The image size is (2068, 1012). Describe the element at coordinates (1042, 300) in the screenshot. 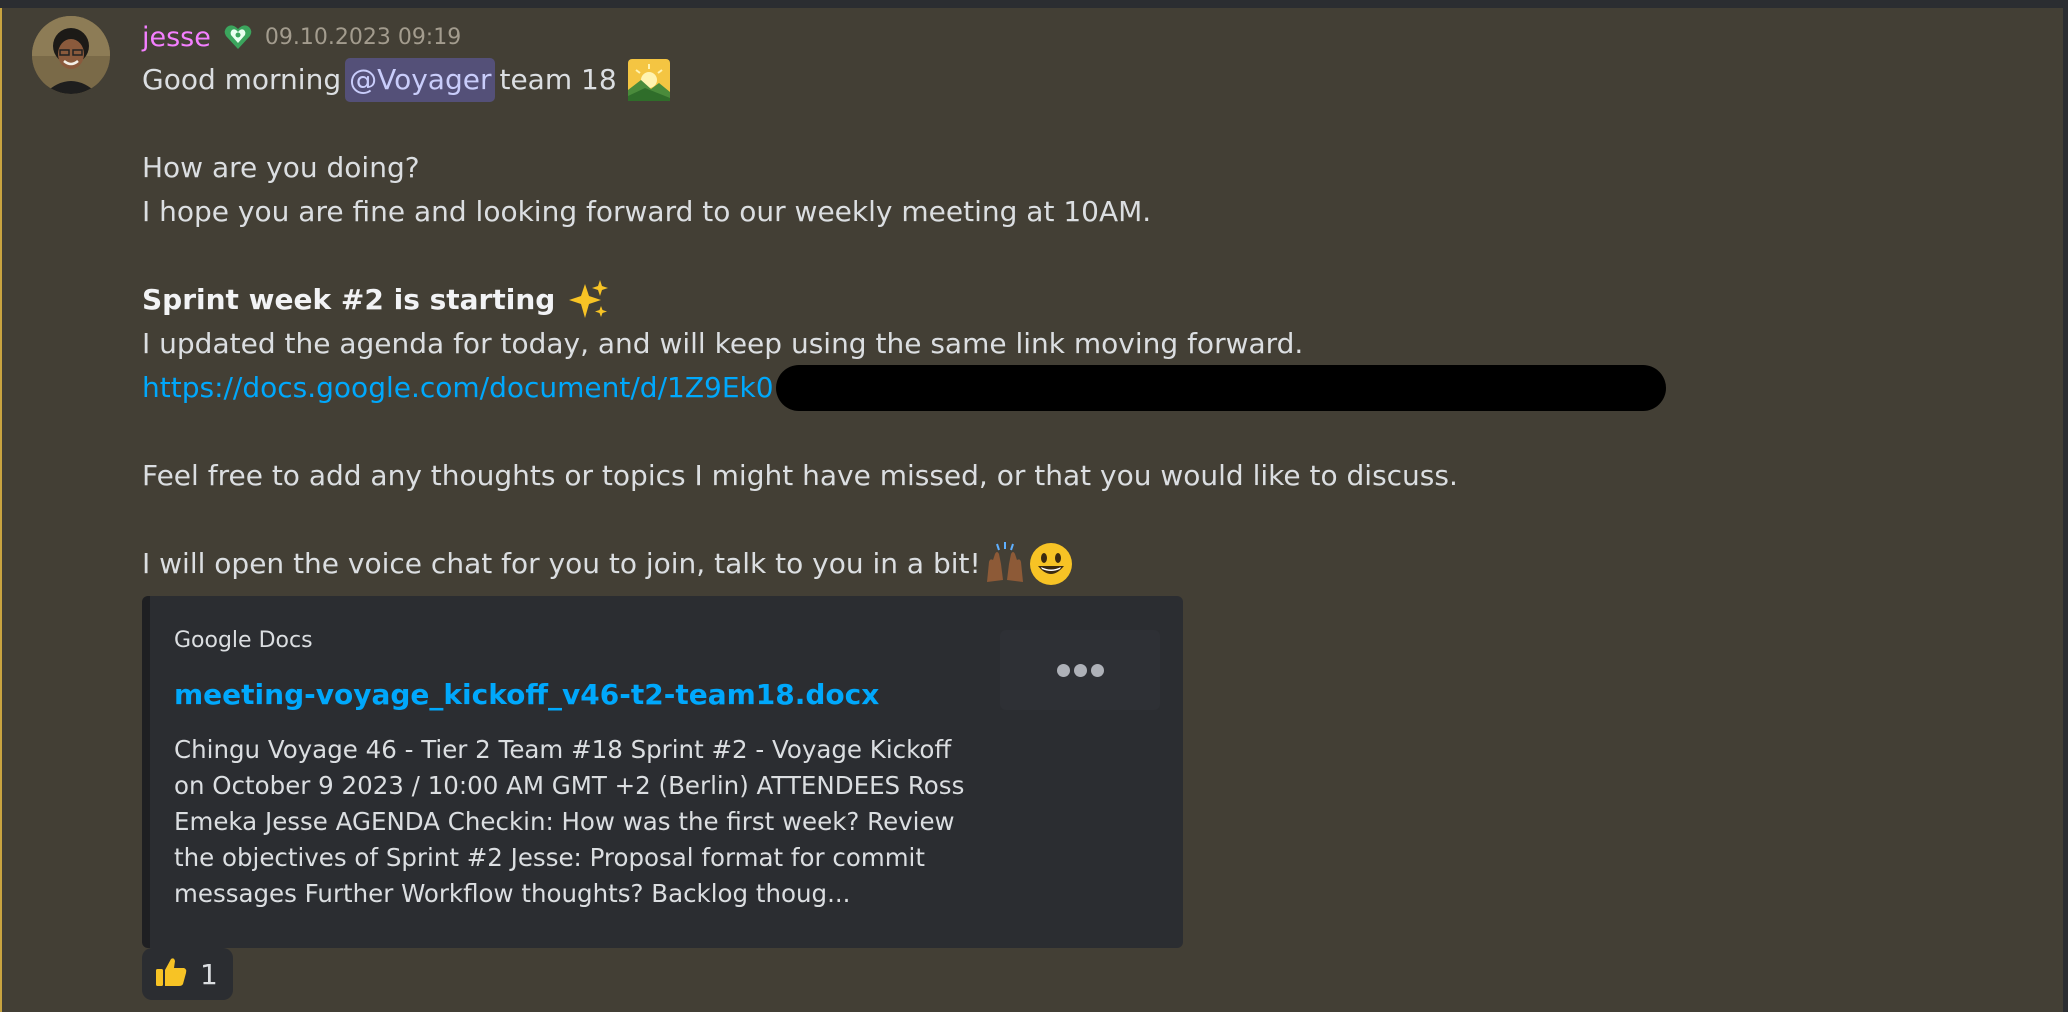

I see `sprint-heading-line: Sprint week #2 is starting` at that location.